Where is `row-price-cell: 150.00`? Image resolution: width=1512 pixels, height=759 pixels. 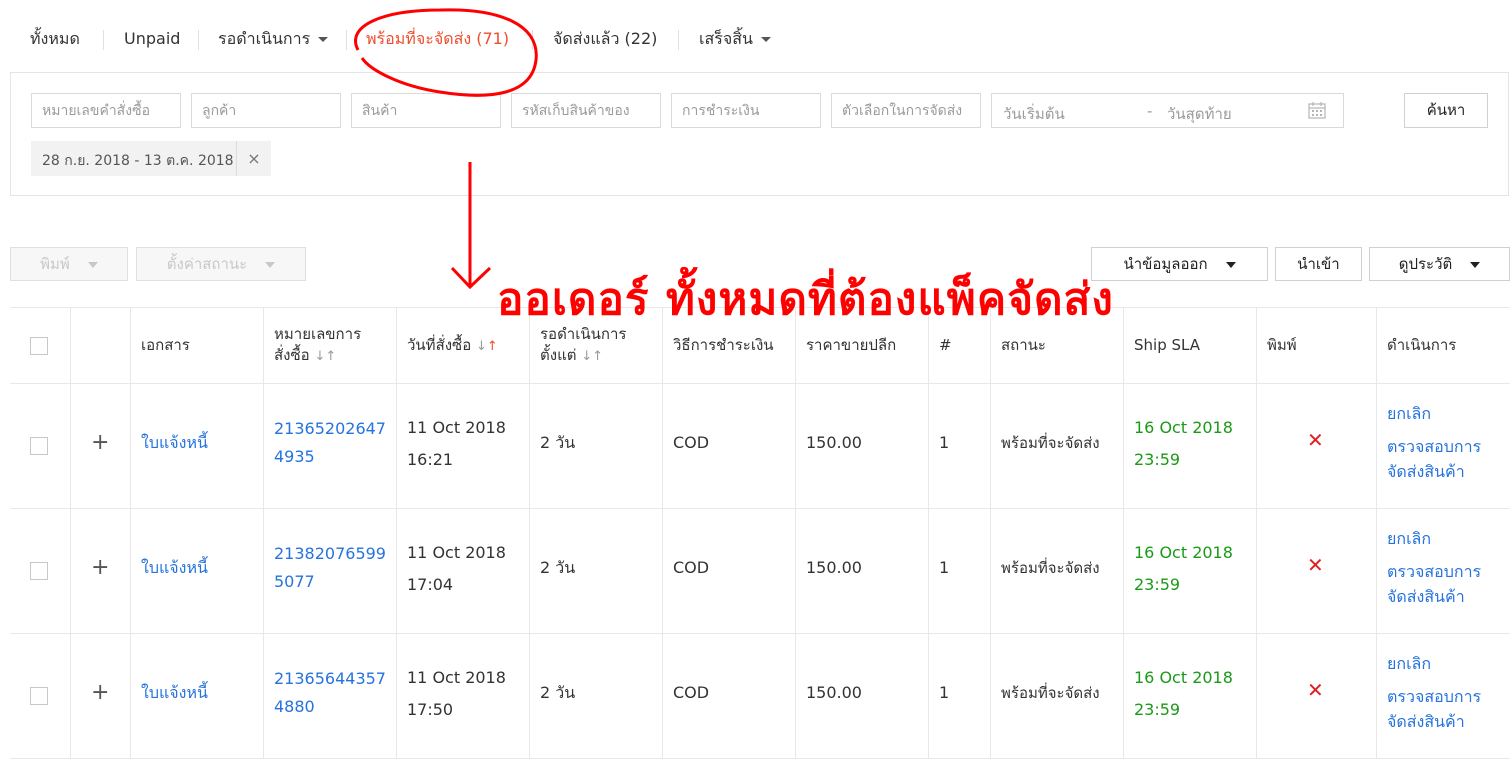 row-price-cell: 150.00 is located at coordinates (862, 570).